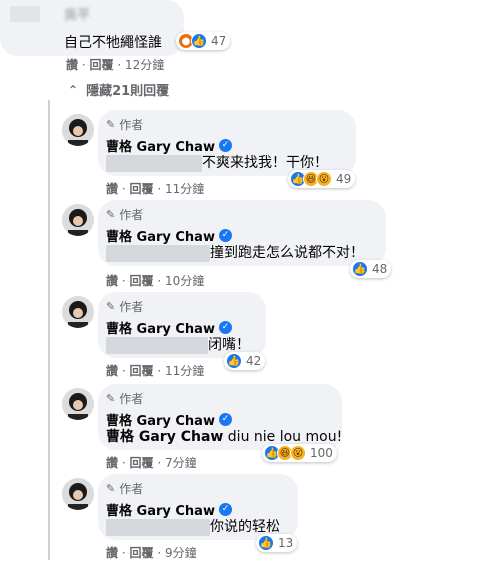 The image size is (496, 561). Describe the element at coordinates (49, 330) in the screenshot. I see `thread-line` at that location.